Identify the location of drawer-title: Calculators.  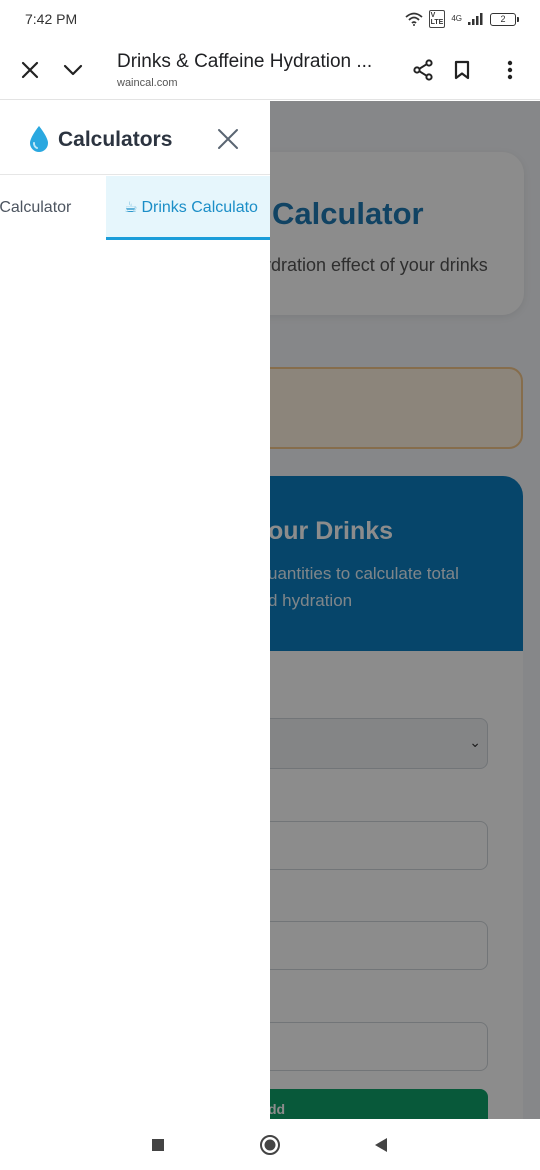
(115, 139).